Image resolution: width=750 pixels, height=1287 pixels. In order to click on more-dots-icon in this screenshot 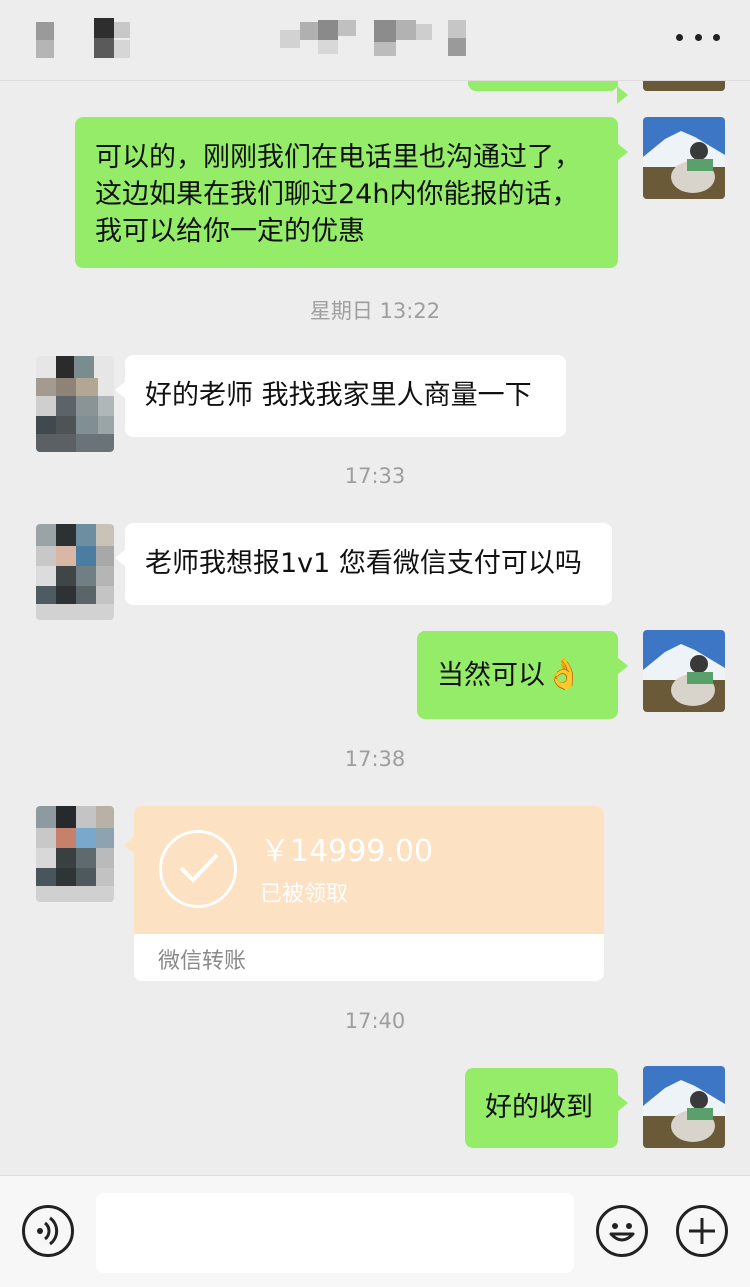, I will do `click(698, 37)`.